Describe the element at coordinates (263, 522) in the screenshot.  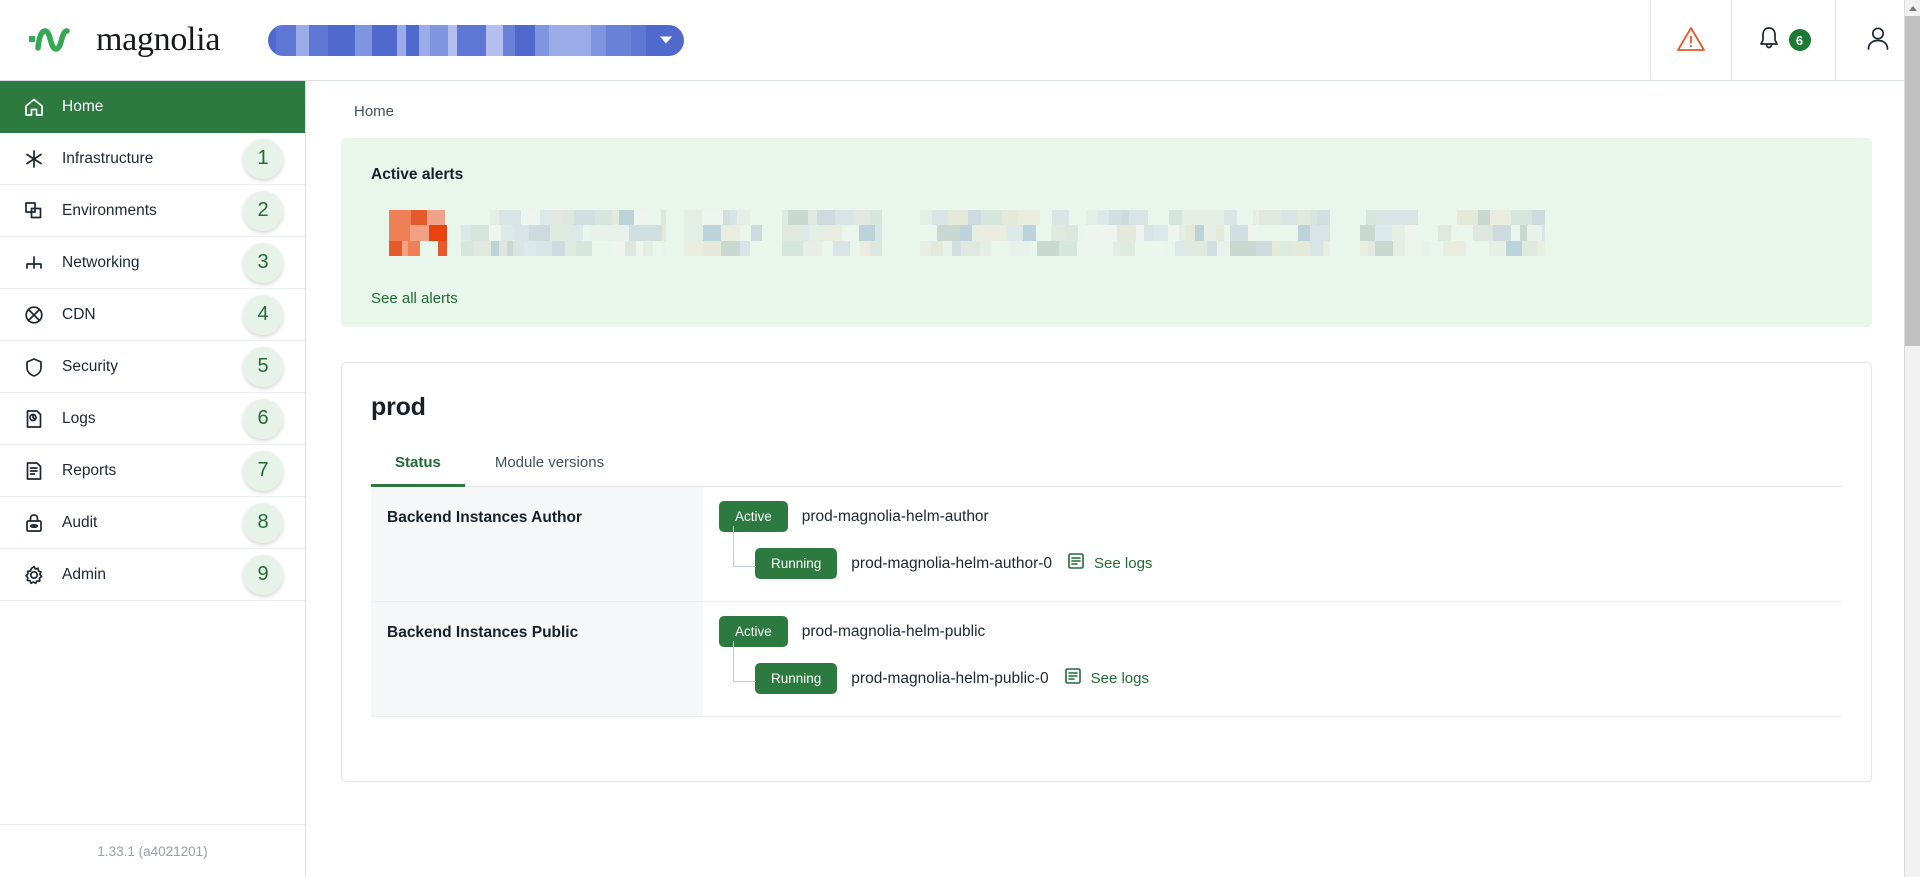
I see `sidebar-item-badge: 8` at that location.